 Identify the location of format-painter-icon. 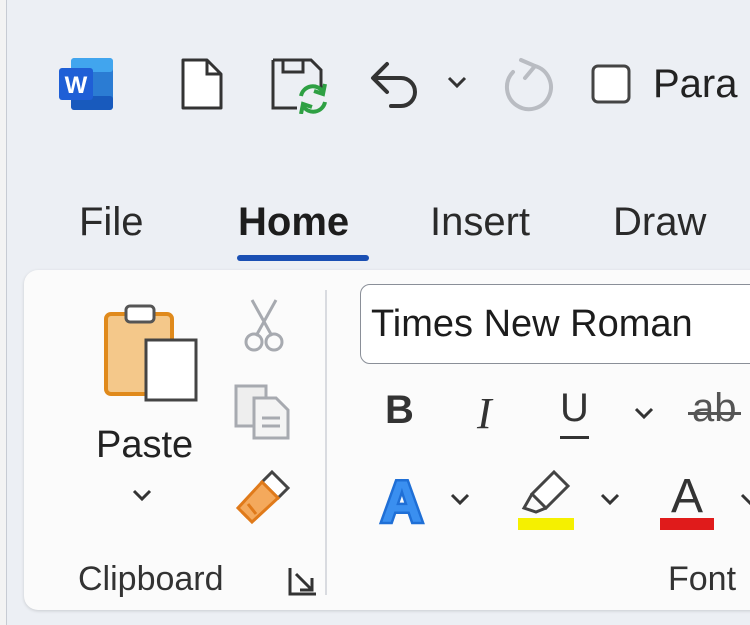
(263, 498).